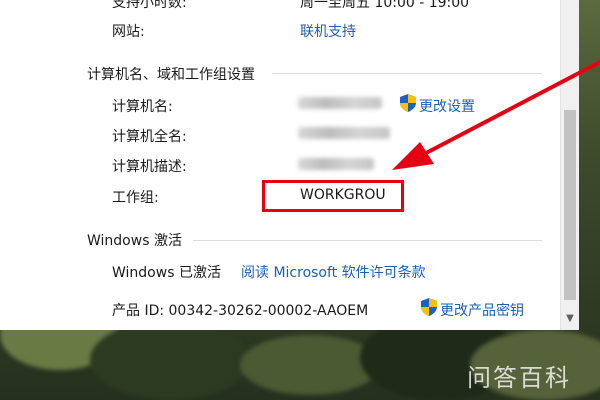 The width and height of the screenshot is (600, 400). I want to click on full-computer-name-value-redacted, so click(344, 133).